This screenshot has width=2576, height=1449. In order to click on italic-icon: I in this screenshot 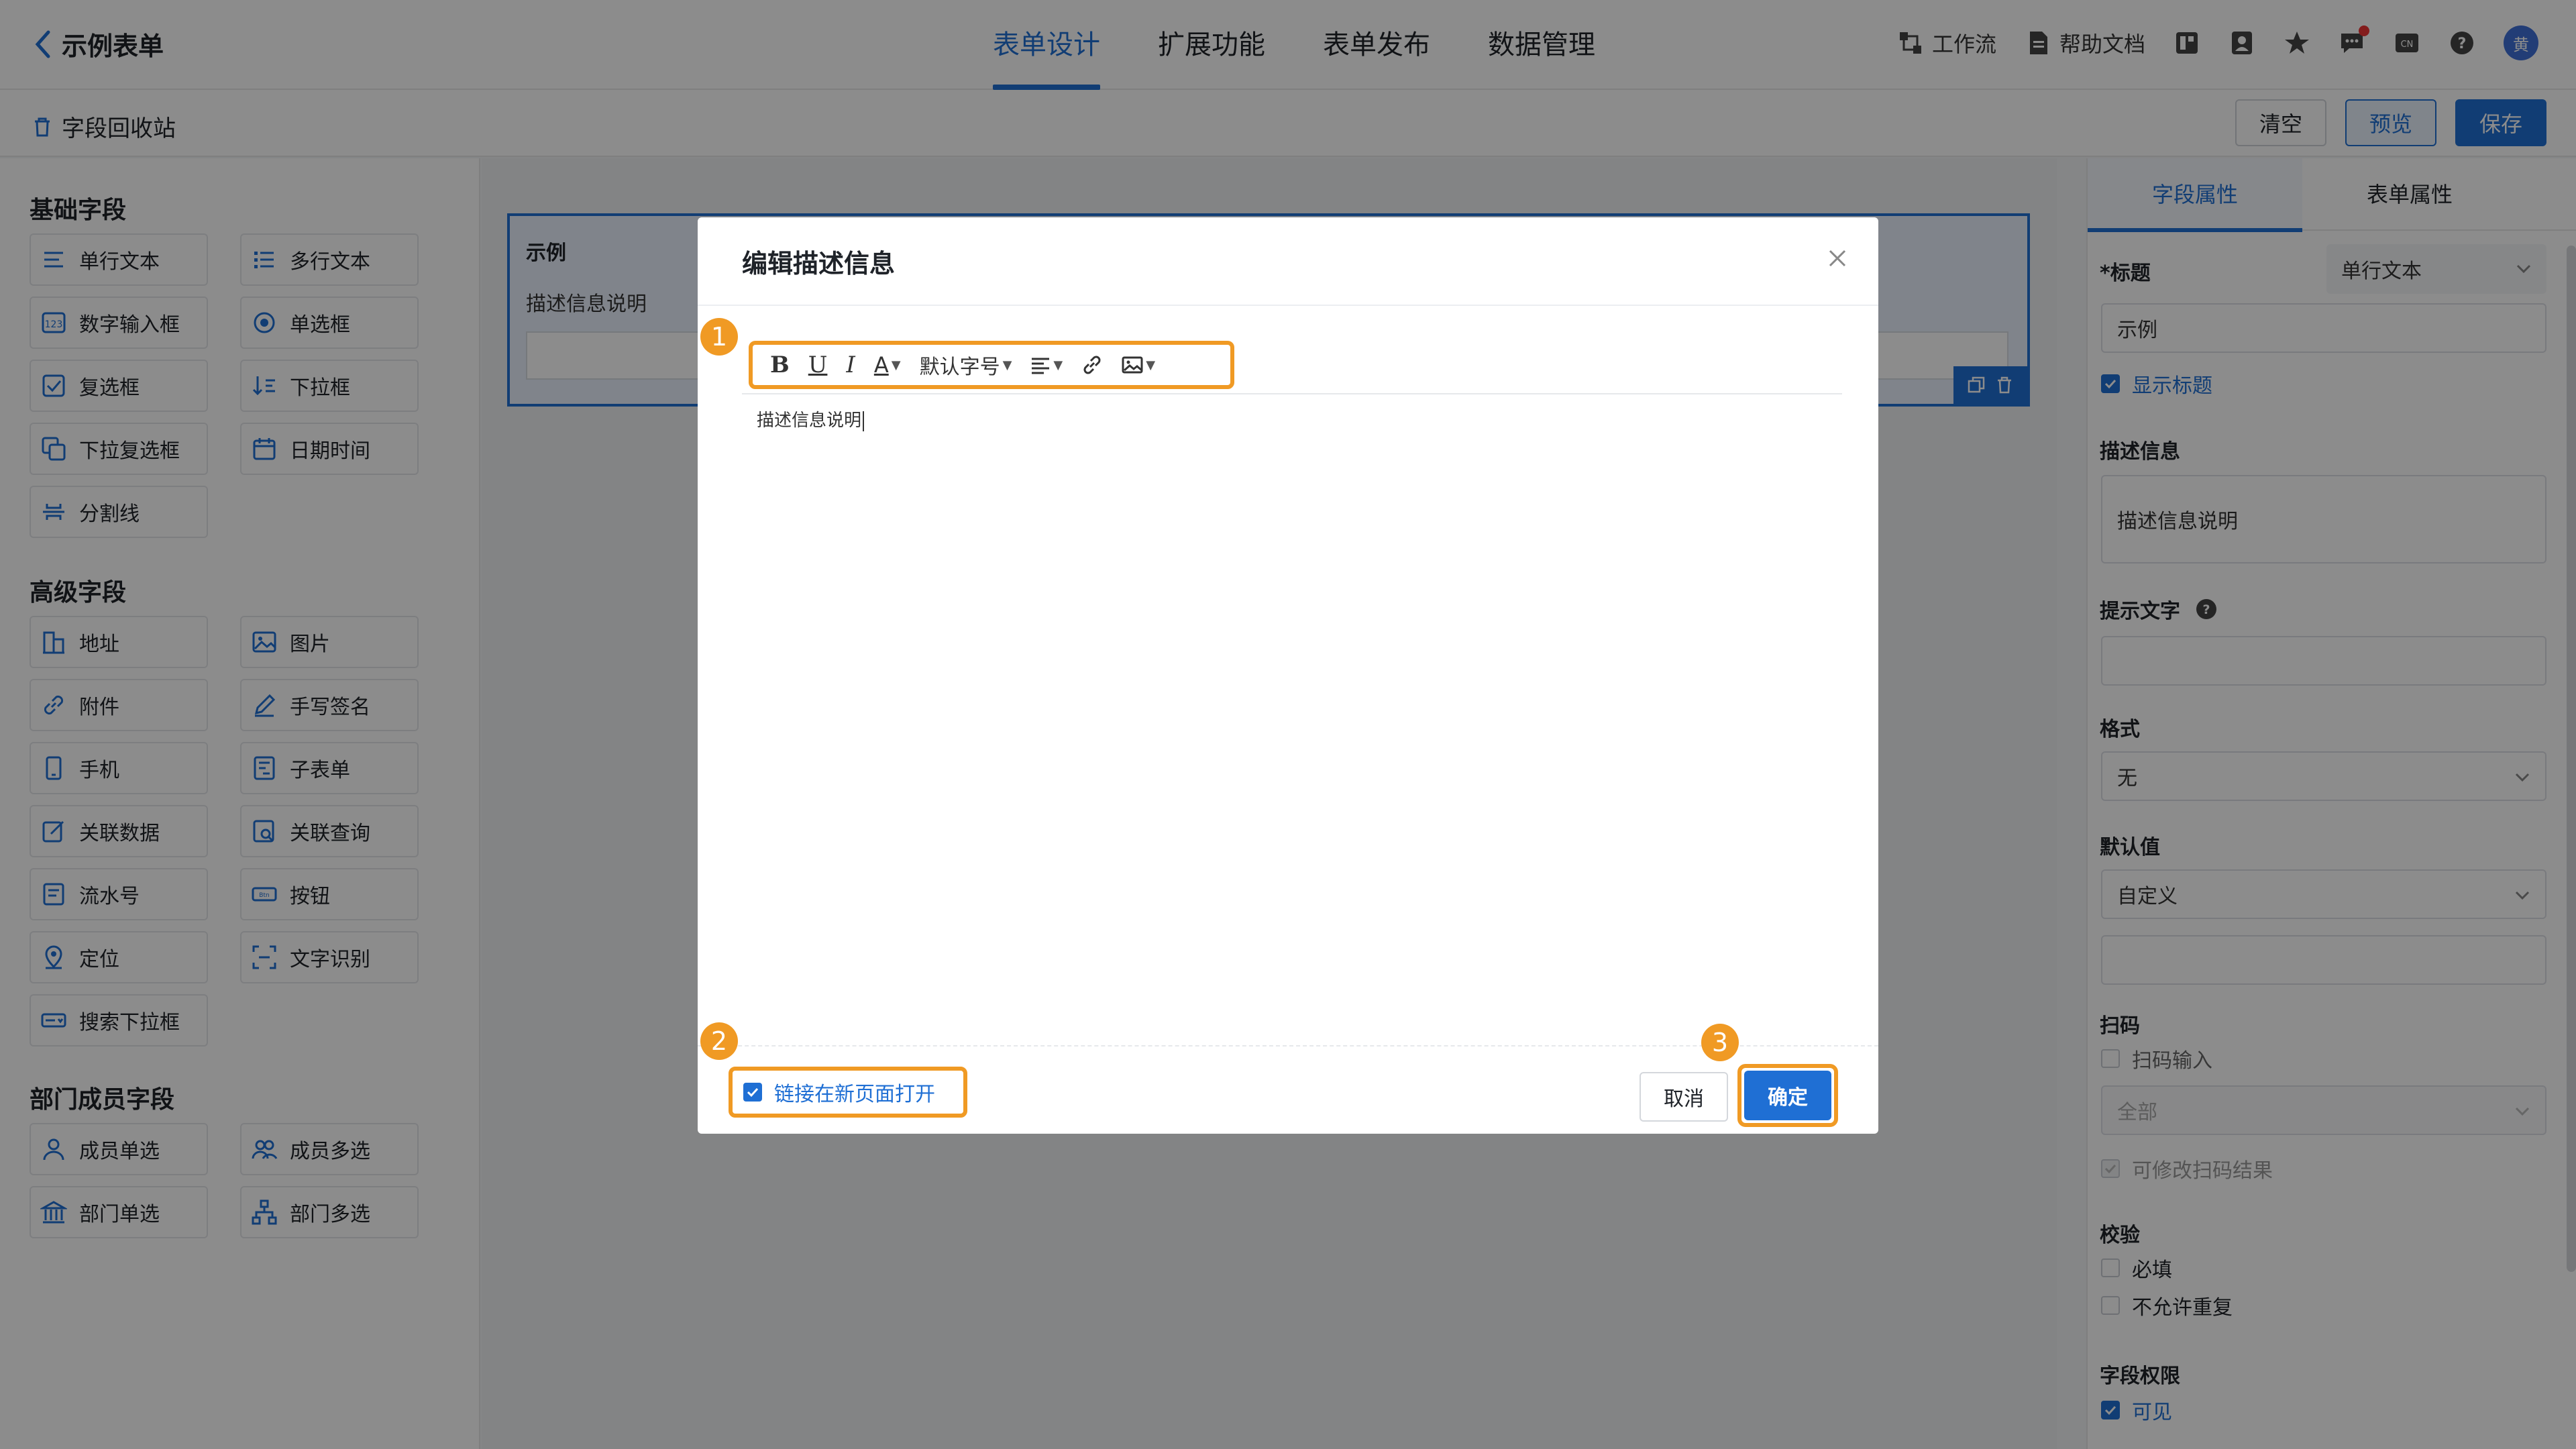, I will do `click(850, 365)`.